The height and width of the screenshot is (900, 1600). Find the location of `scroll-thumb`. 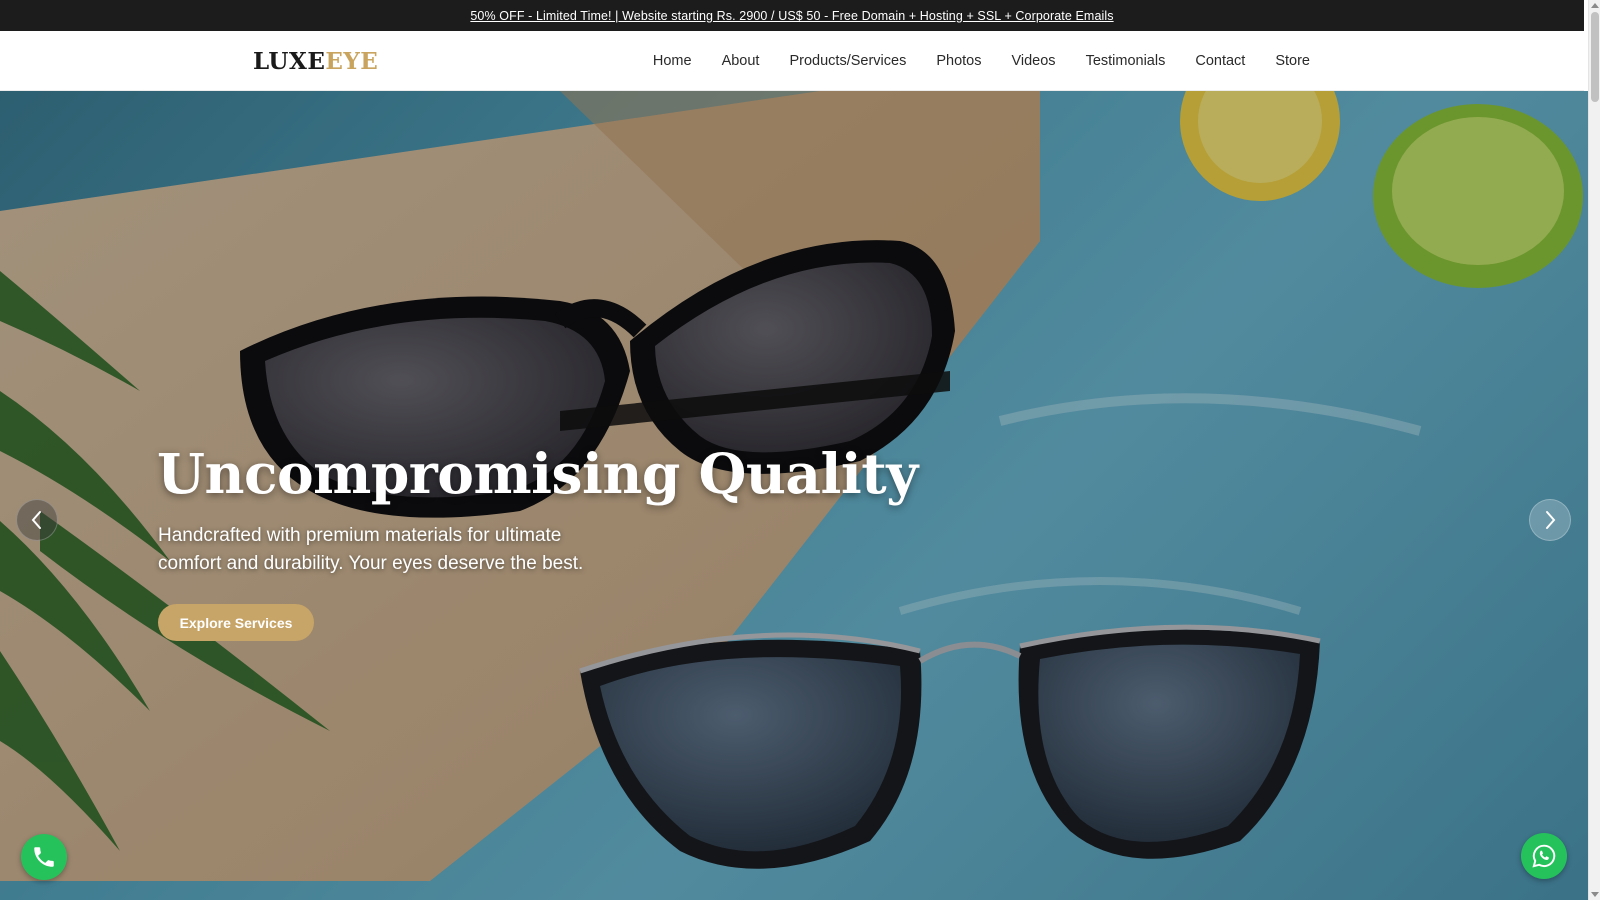

scroll-thumb is located at coordinates (1595, 57).